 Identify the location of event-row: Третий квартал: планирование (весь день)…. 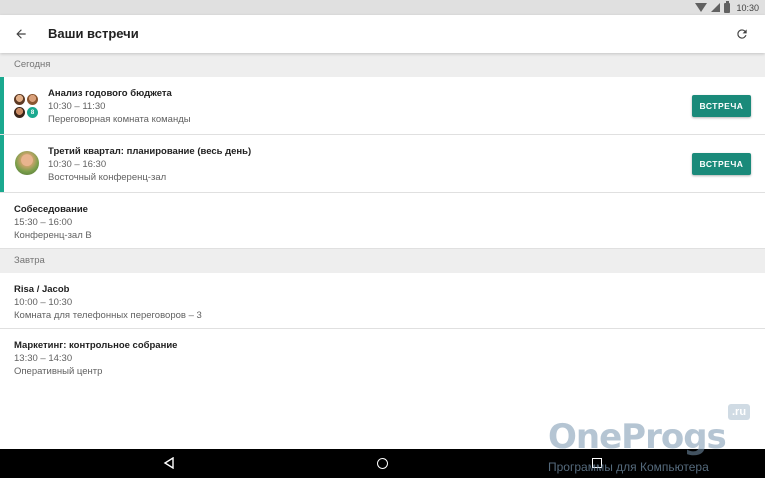
(382, 164).